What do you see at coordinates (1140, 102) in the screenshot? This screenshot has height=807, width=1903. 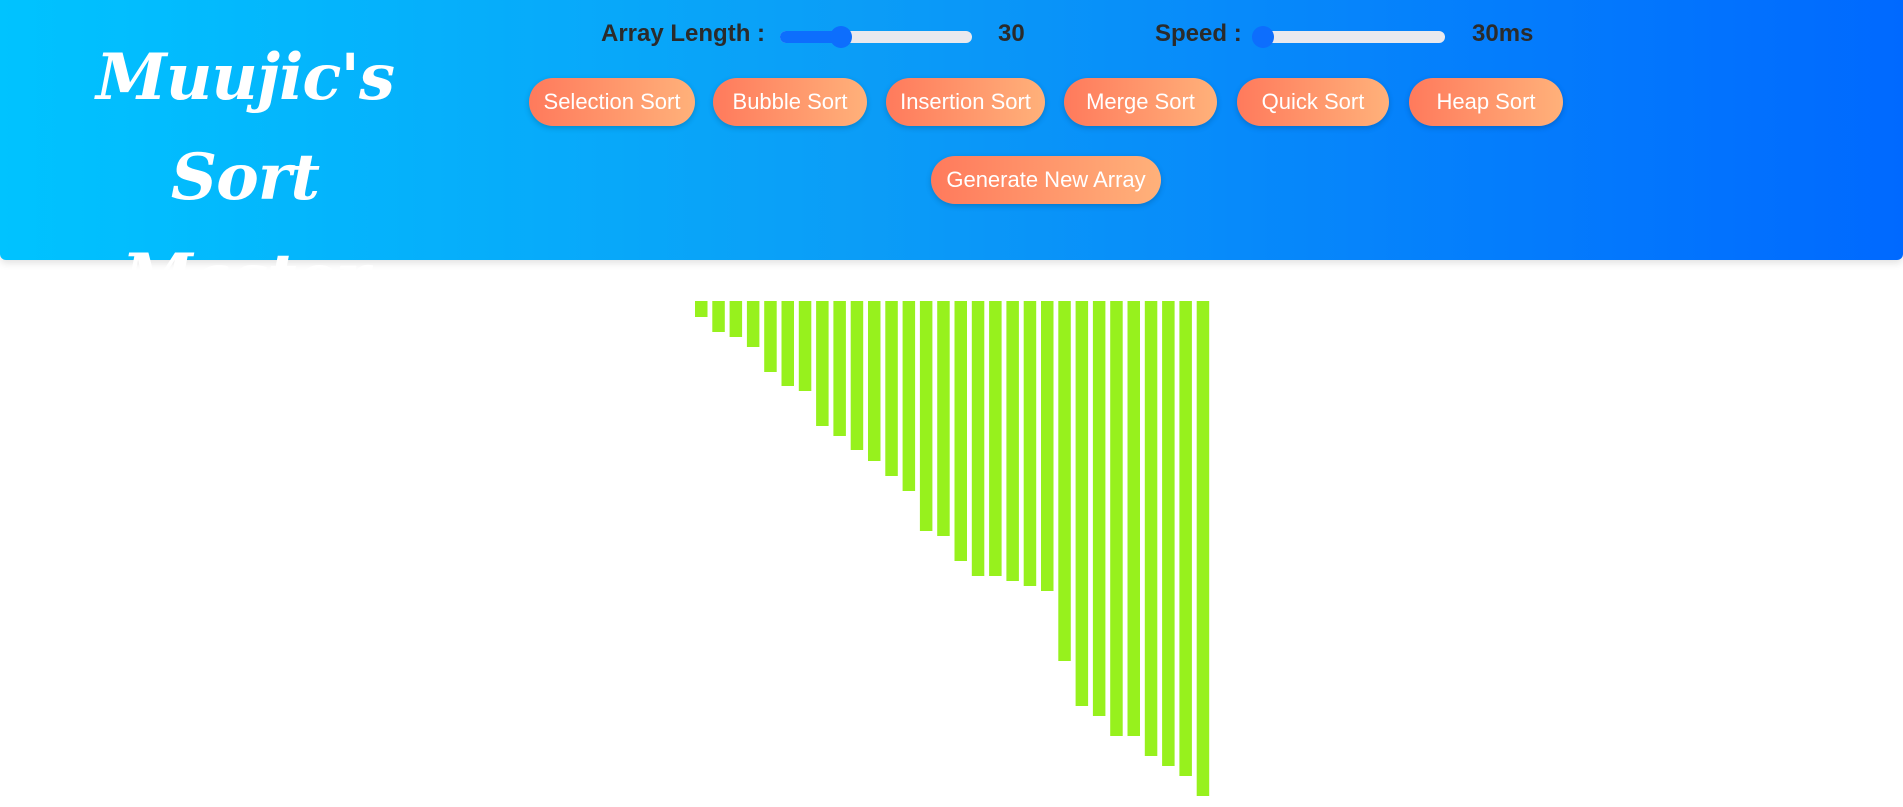 I see `merge-sort-button: Merge Sort` at bounding box center [1140, 102].